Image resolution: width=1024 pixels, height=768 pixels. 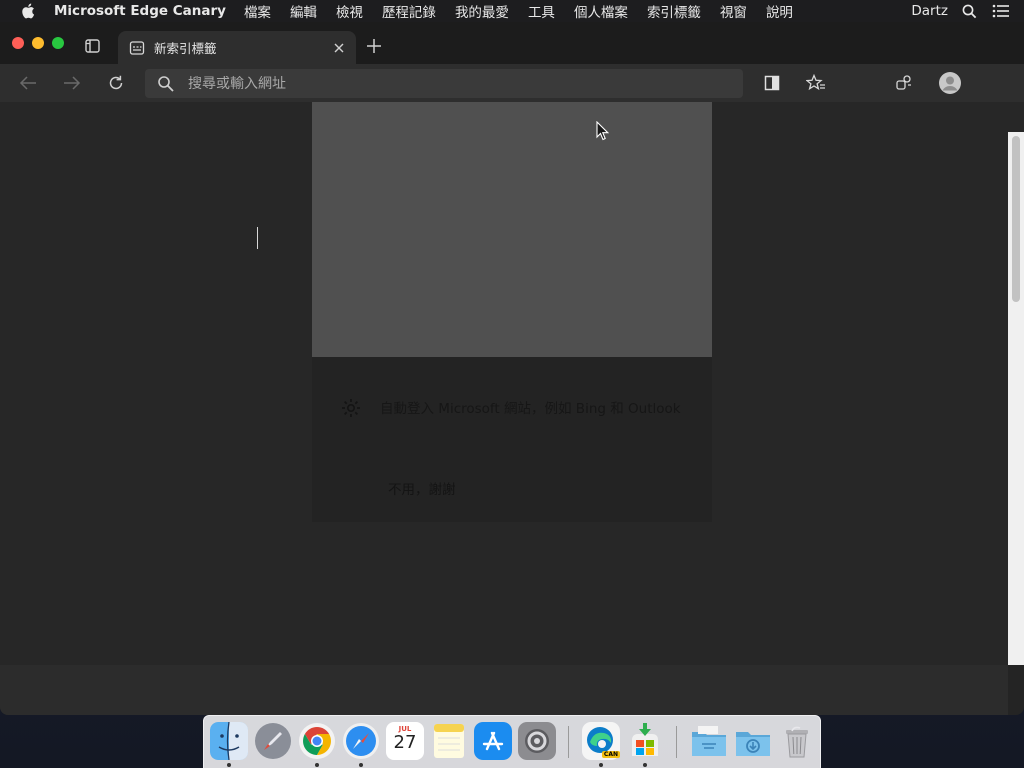 What do you see at coordinates (361, 765) in the screenshot?
I see `safari-running-indicator` at bounding box center [361, 765].